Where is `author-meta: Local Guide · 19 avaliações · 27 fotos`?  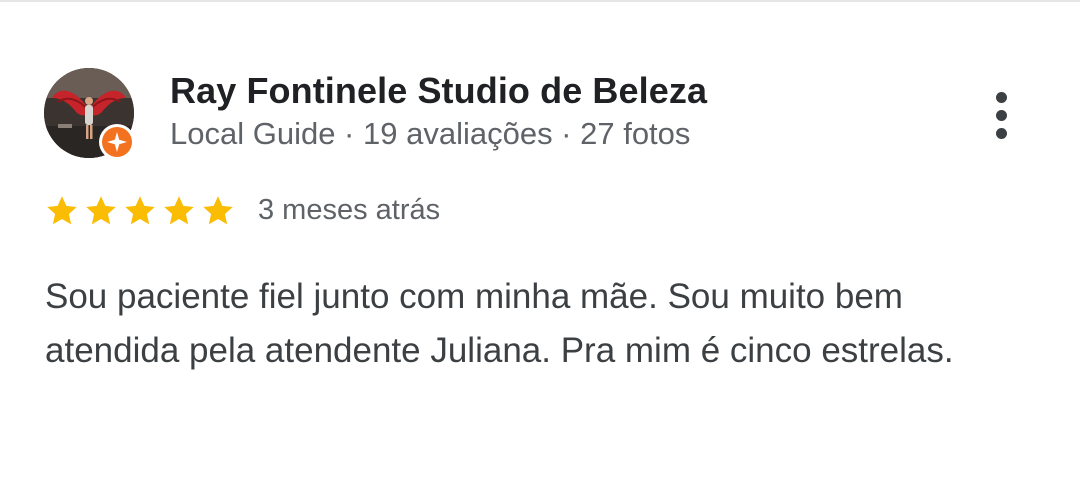
author-meta: Local Guide · 19 avaliações · 27 fotos is located at coordinates (430, 133).